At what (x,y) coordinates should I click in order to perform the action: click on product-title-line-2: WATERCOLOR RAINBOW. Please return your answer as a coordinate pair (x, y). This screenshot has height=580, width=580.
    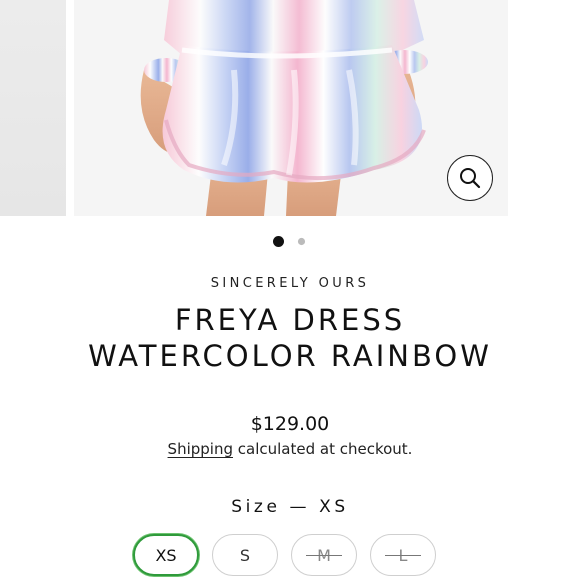
    Looking at the image, I should click on (290, 356).